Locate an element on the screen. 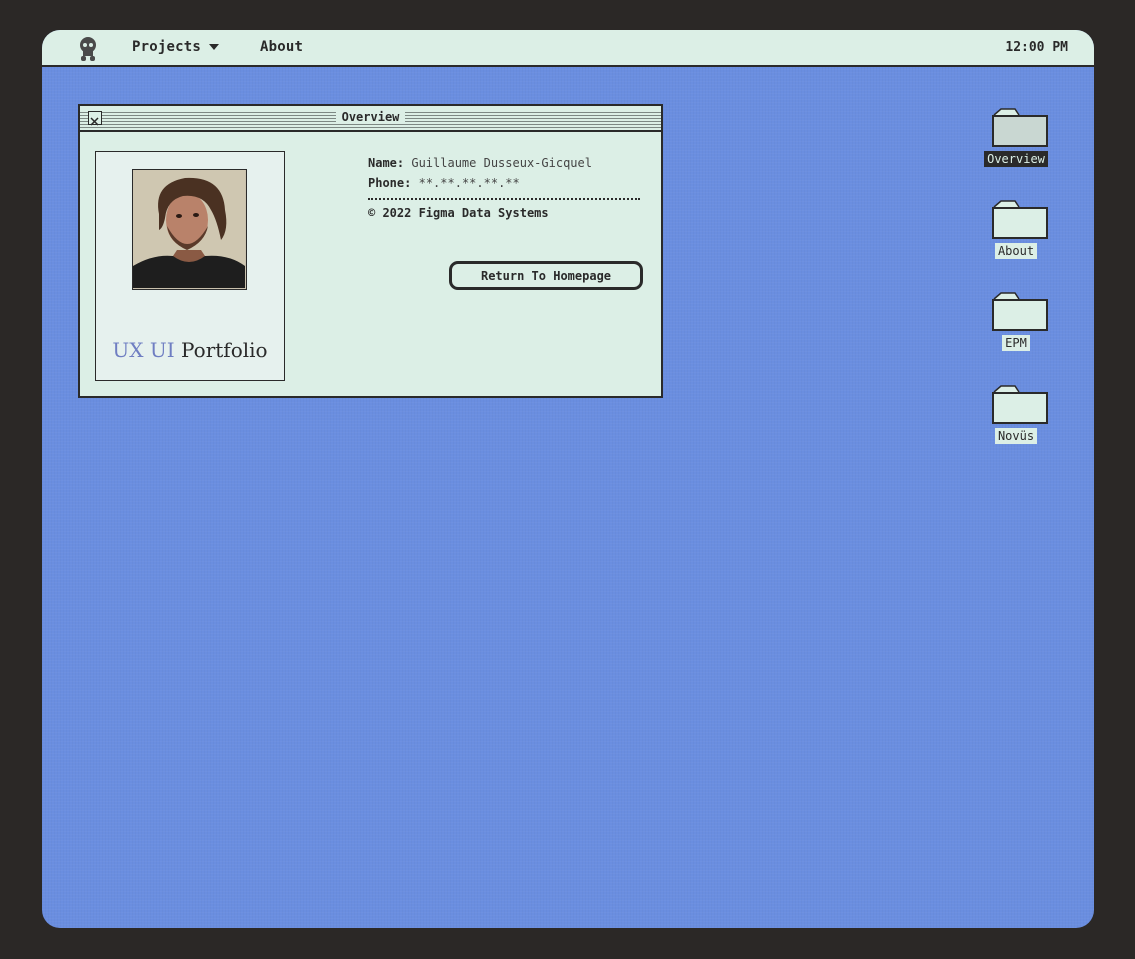  desktop-icon-epm: EPM is located at coordinates (1005, 327).